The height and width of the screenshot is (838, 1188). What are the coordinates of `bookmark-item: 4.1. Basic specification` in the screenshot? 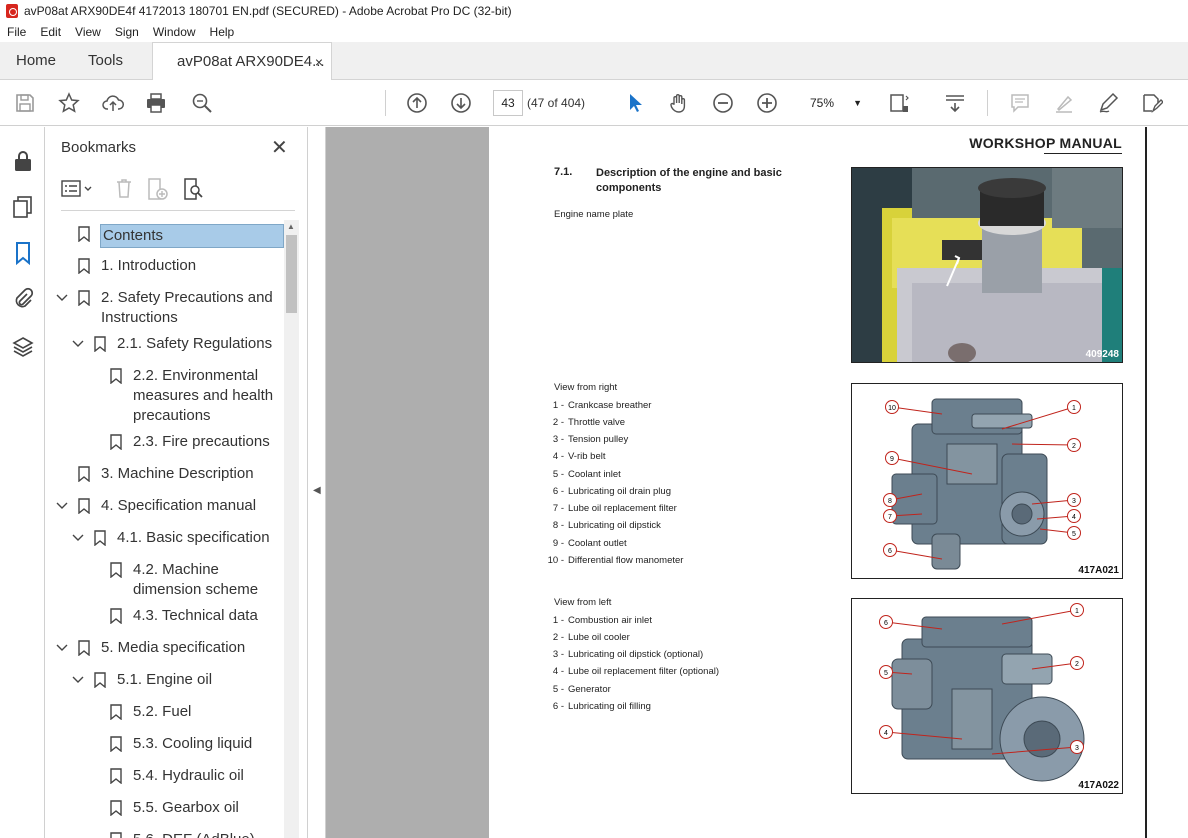 It's located at (165, 538).